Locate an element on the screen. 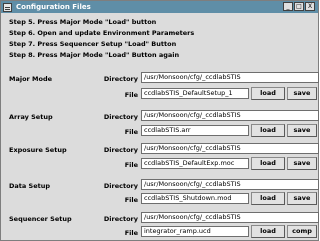  data-setup-label: Data Setup is located at coordinates (30, 186).